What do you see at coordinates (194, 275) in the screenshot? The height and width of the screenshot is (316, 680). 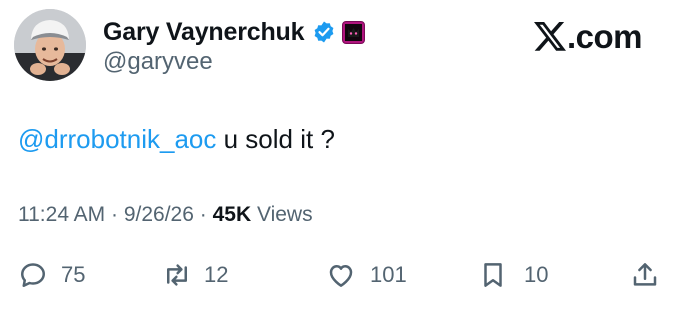 I see `repost-button: 12` at bounding box center [194, 275].